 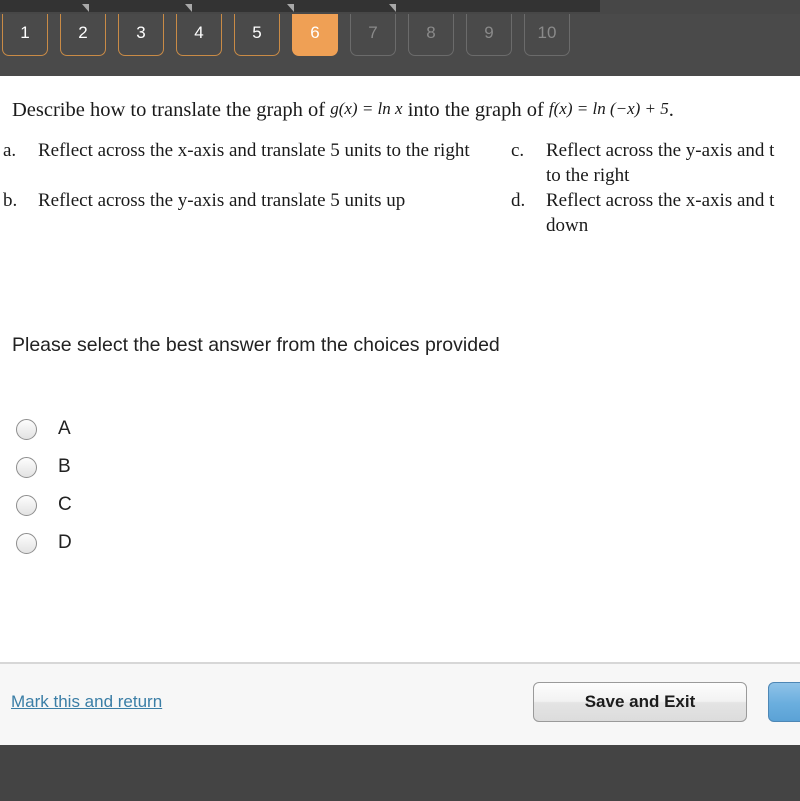 What do you see at coordinates (83, 35) in the screenshot?
I see `question-tab-2: 2` at bounding box center [83, 35].